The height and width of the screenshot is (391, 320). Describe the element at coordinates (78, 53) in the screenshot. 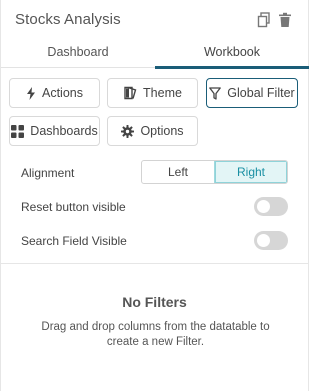

I see `tab-dashboard: Dashboard` at that location.